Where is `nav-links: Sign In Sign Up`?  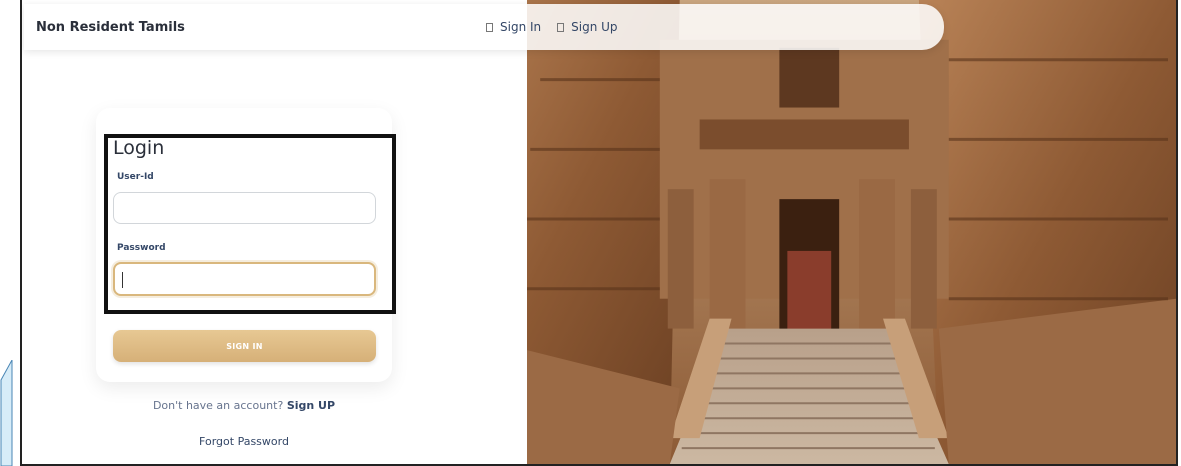 nav-links: Sign In Sign Up is located at coordinates (552, 27).